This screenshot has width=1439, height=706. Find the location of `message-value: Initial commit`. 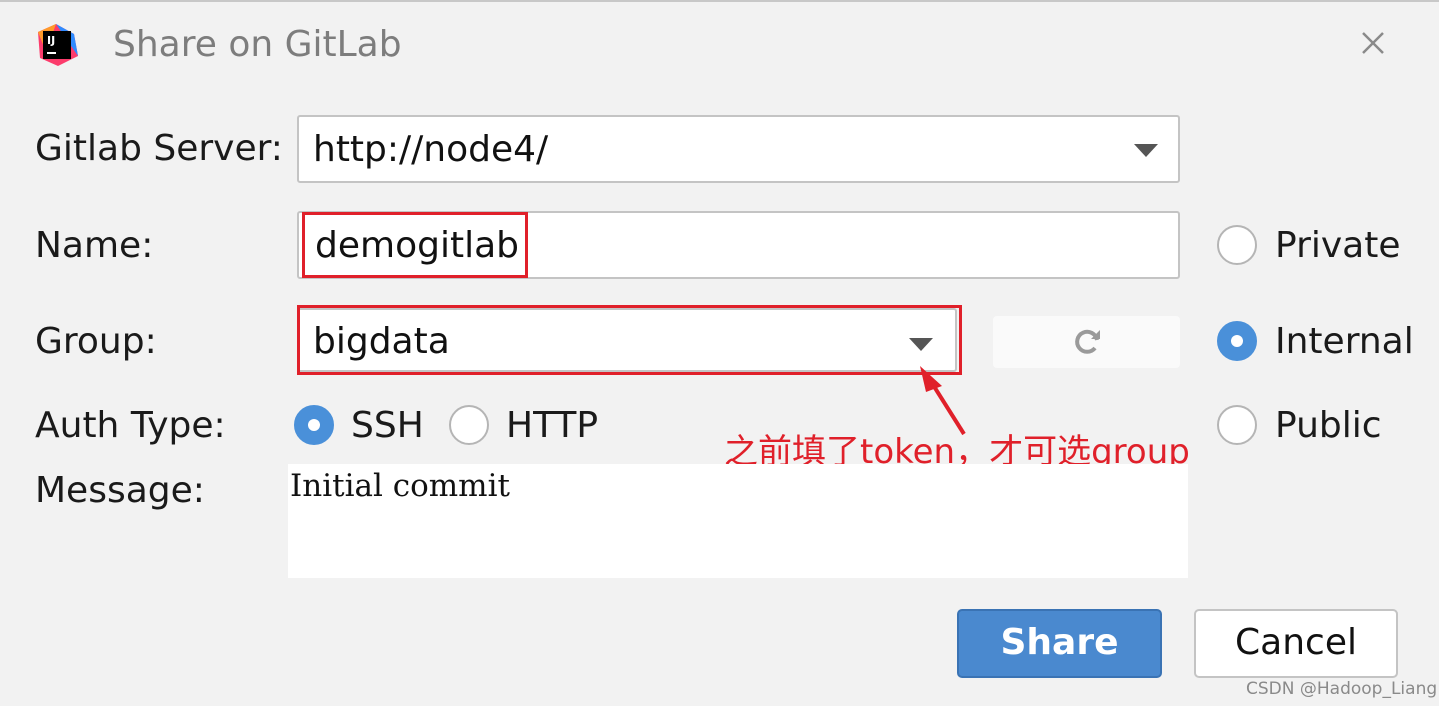

message-value: Initial commit is located at coordinates (400, 486).